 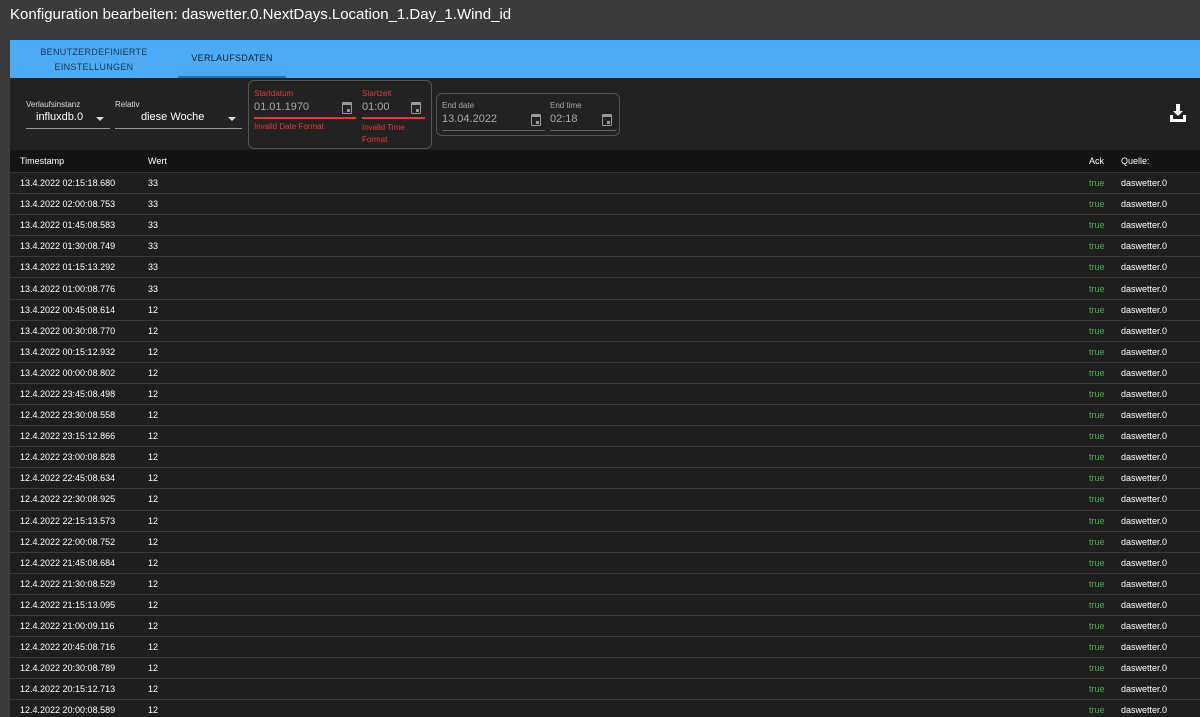 What do you see at coordinates (376, 107) in the screenshot?
I see `start-time-value: 01:00` at bounding box center [376, 107].